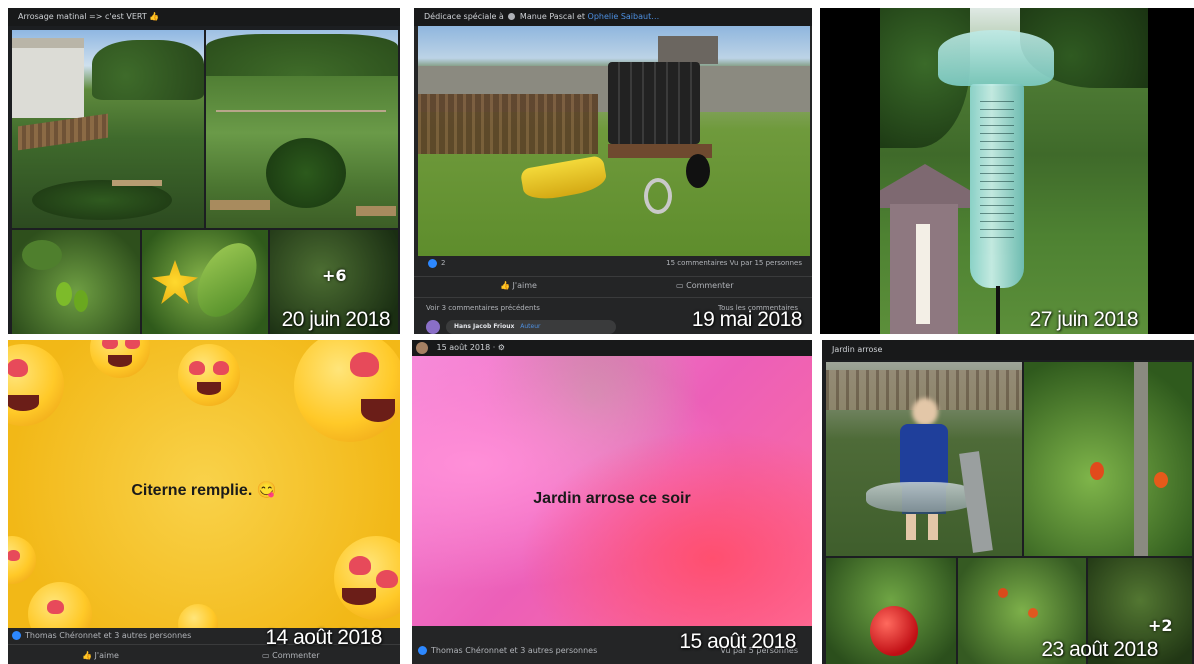 This screenshot has height=664, width=1194. I want to click on comment-bubble: Hans Jacob Frioux Auteur, so click(521, 327).